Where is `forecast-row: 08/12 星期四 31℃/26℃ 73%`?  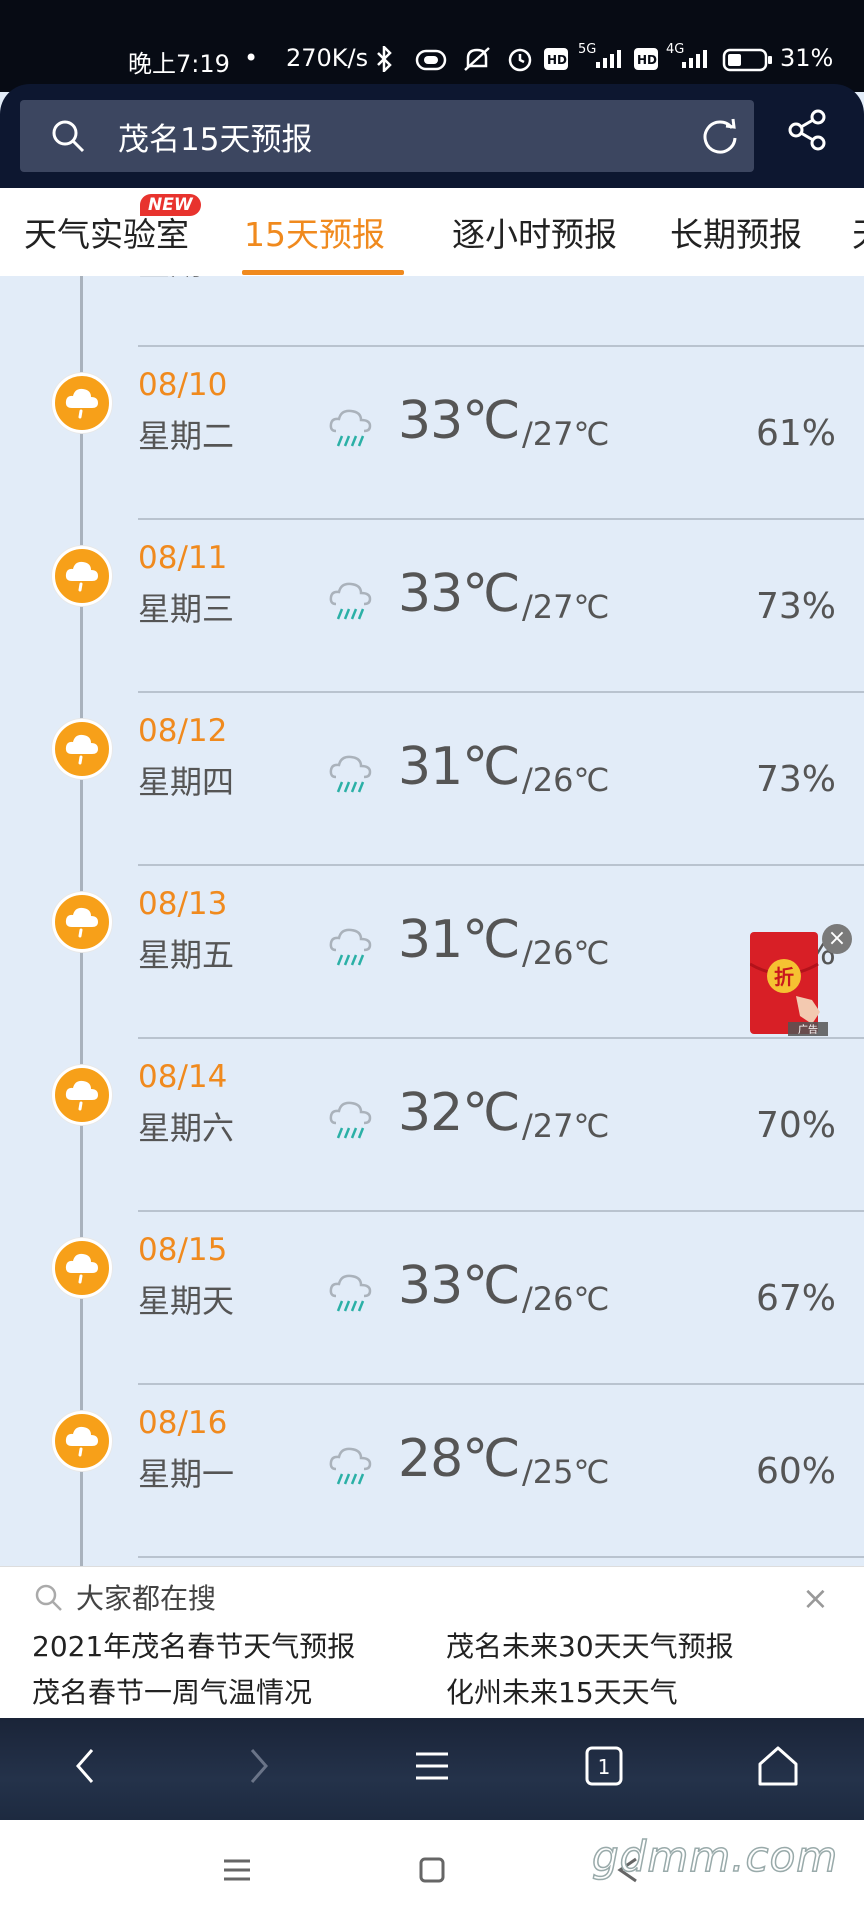
forecast-row: 08/12 星期四 31℃/26℃ 73% is located at coordinates (432, 779).